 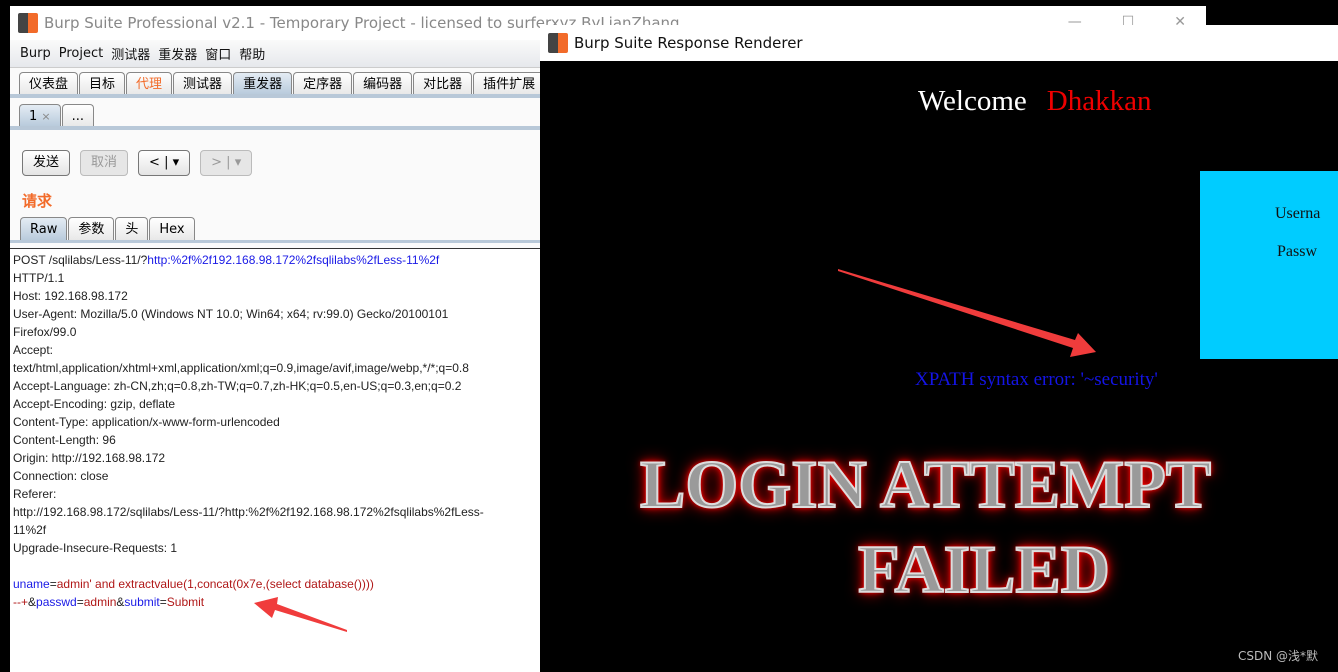 I want to click on welcome-text: Welcome Dhakkan, so click(x=1034, y=101).